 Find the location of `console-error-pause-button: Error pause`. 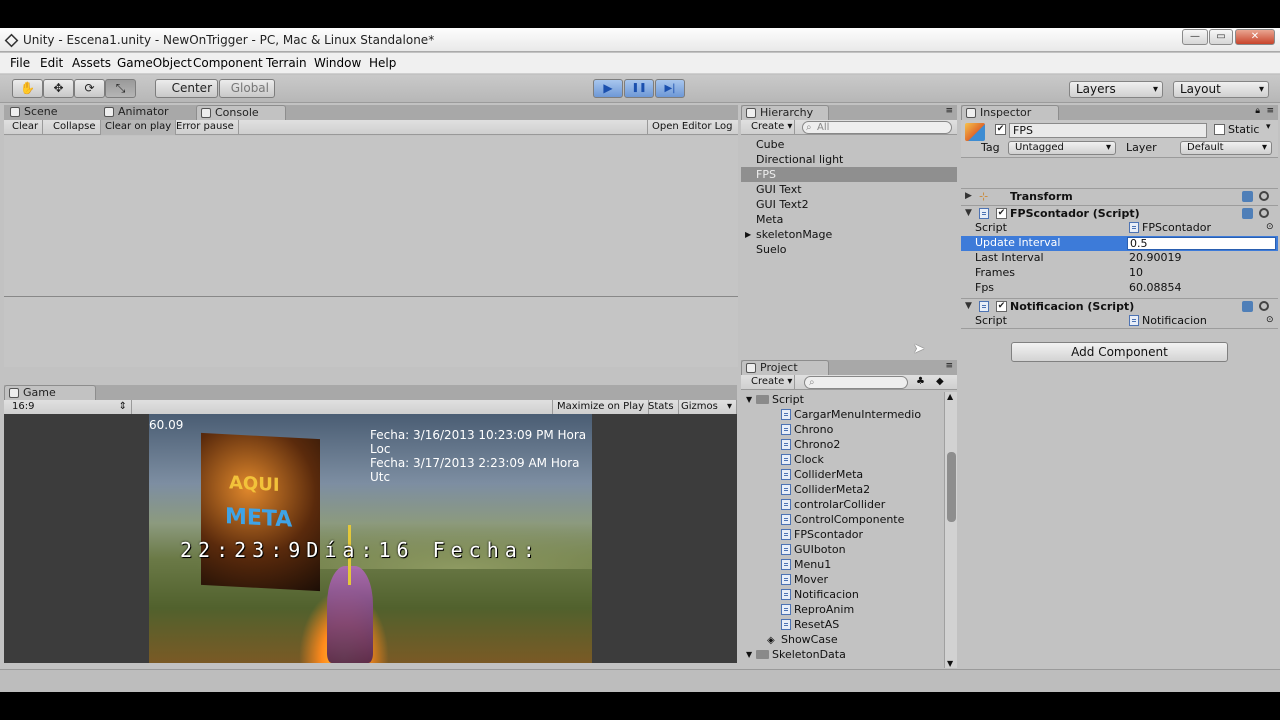

console-error-pause-button: Error pause is located at coordinates (205, 127).